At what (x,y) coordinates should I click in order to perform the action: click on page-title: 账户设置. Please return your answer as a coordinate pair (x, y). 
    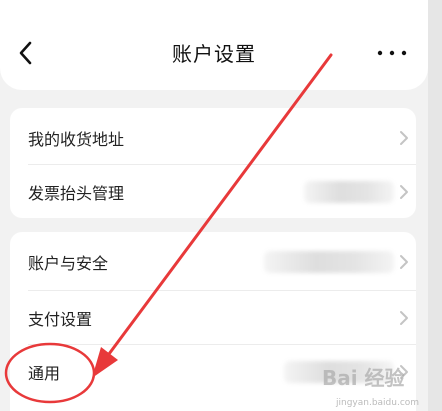
    Looking at the image, I should click on (214, 54).